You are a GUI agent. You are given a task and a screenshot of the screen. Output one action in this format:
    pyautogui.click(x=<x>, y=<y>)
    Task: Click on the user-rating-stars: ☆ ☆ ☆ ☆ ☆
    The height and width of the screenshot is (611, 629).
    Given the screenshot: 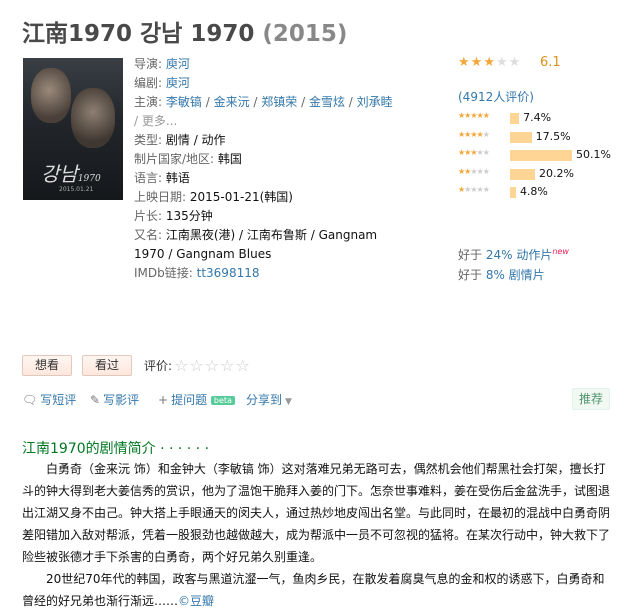 What is the action you would take?
    pyautogui.click(x=212, y=365)
    